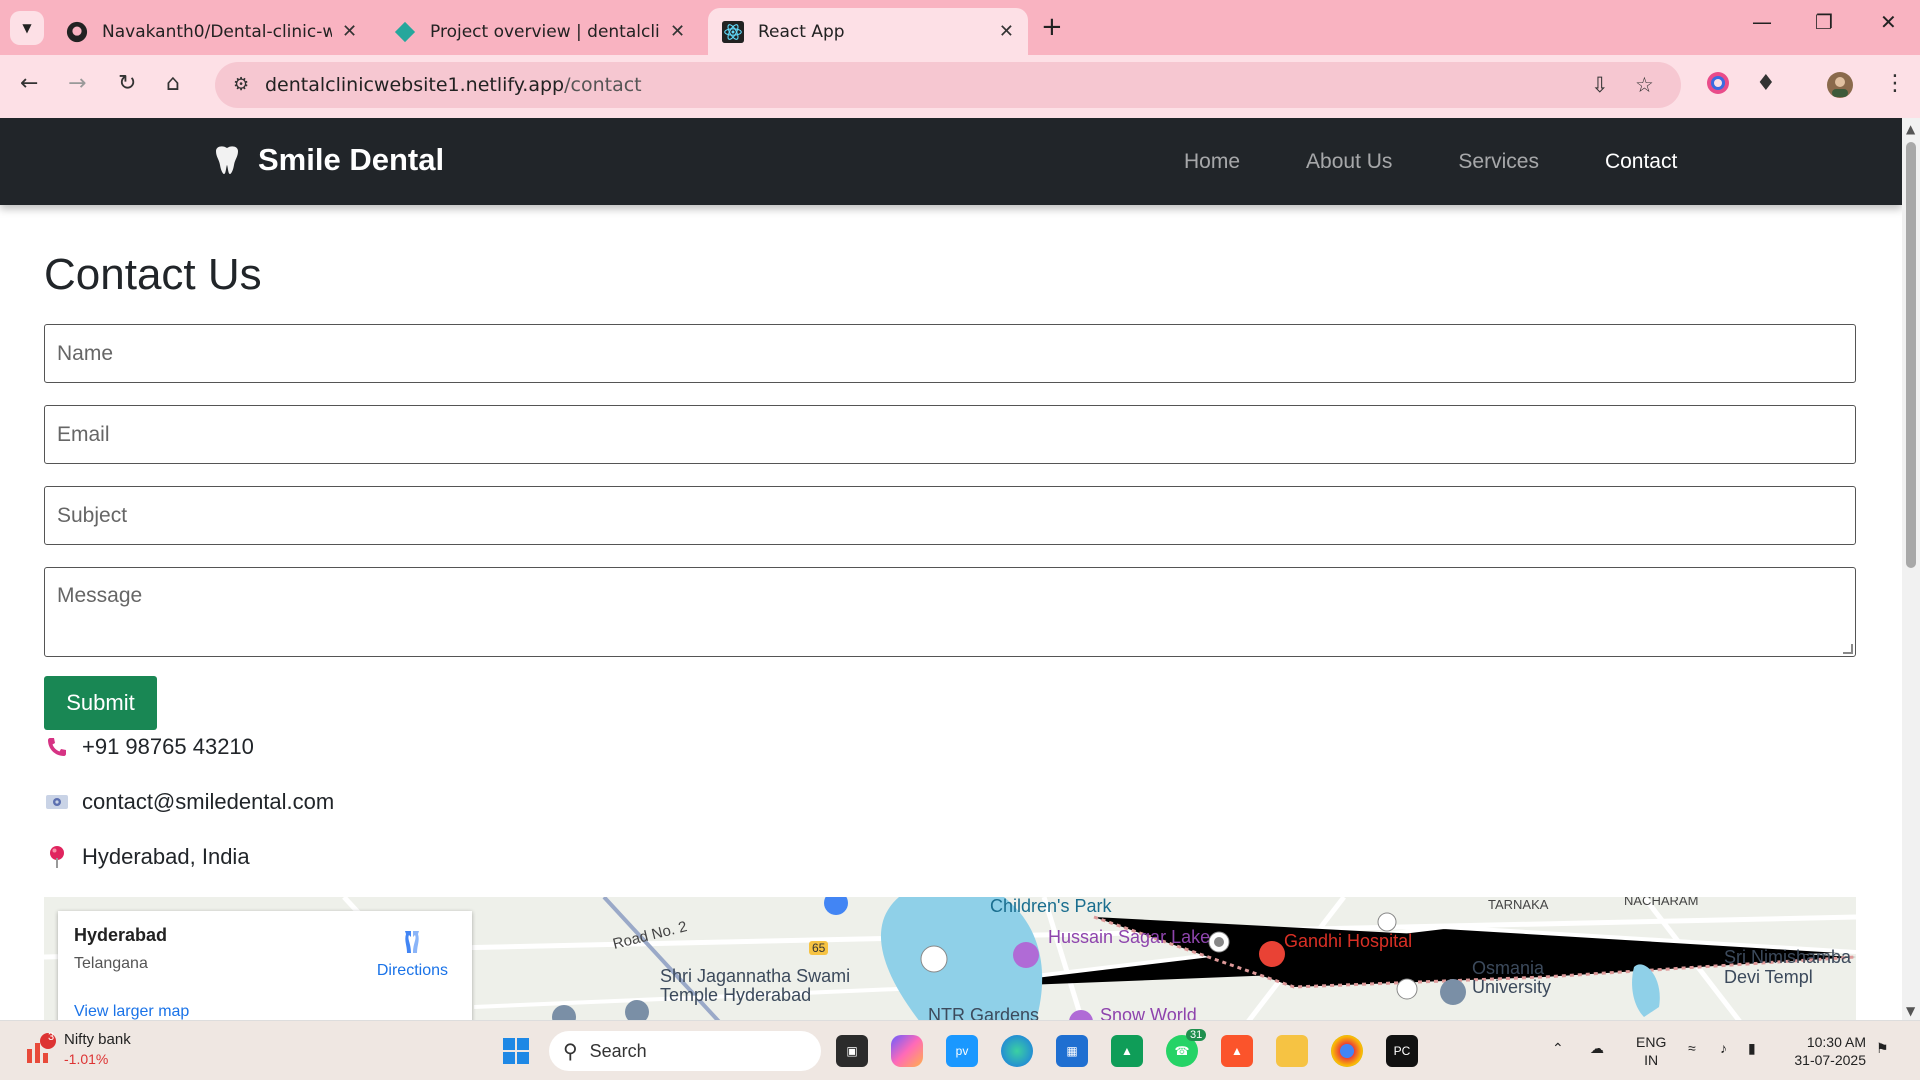  I want to click on tooth-icon, so click(227, 160).